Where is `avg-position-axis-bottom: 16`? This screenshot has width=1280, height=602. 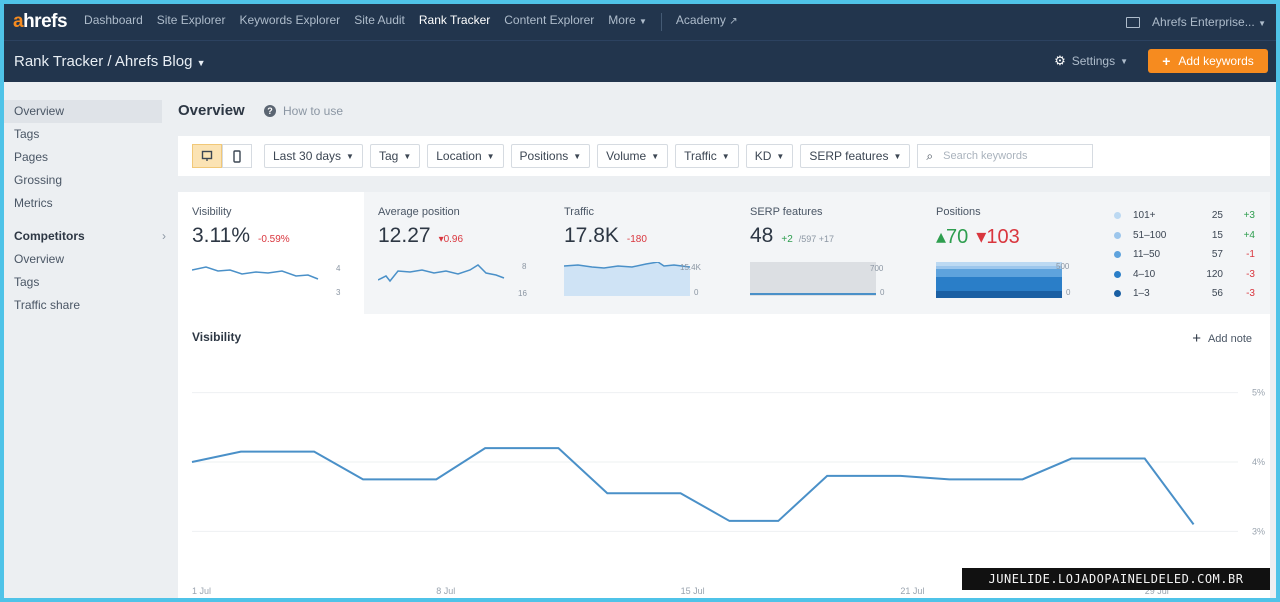 avg-position-axis-bottom: 16 is located at coordinates (522, 293).